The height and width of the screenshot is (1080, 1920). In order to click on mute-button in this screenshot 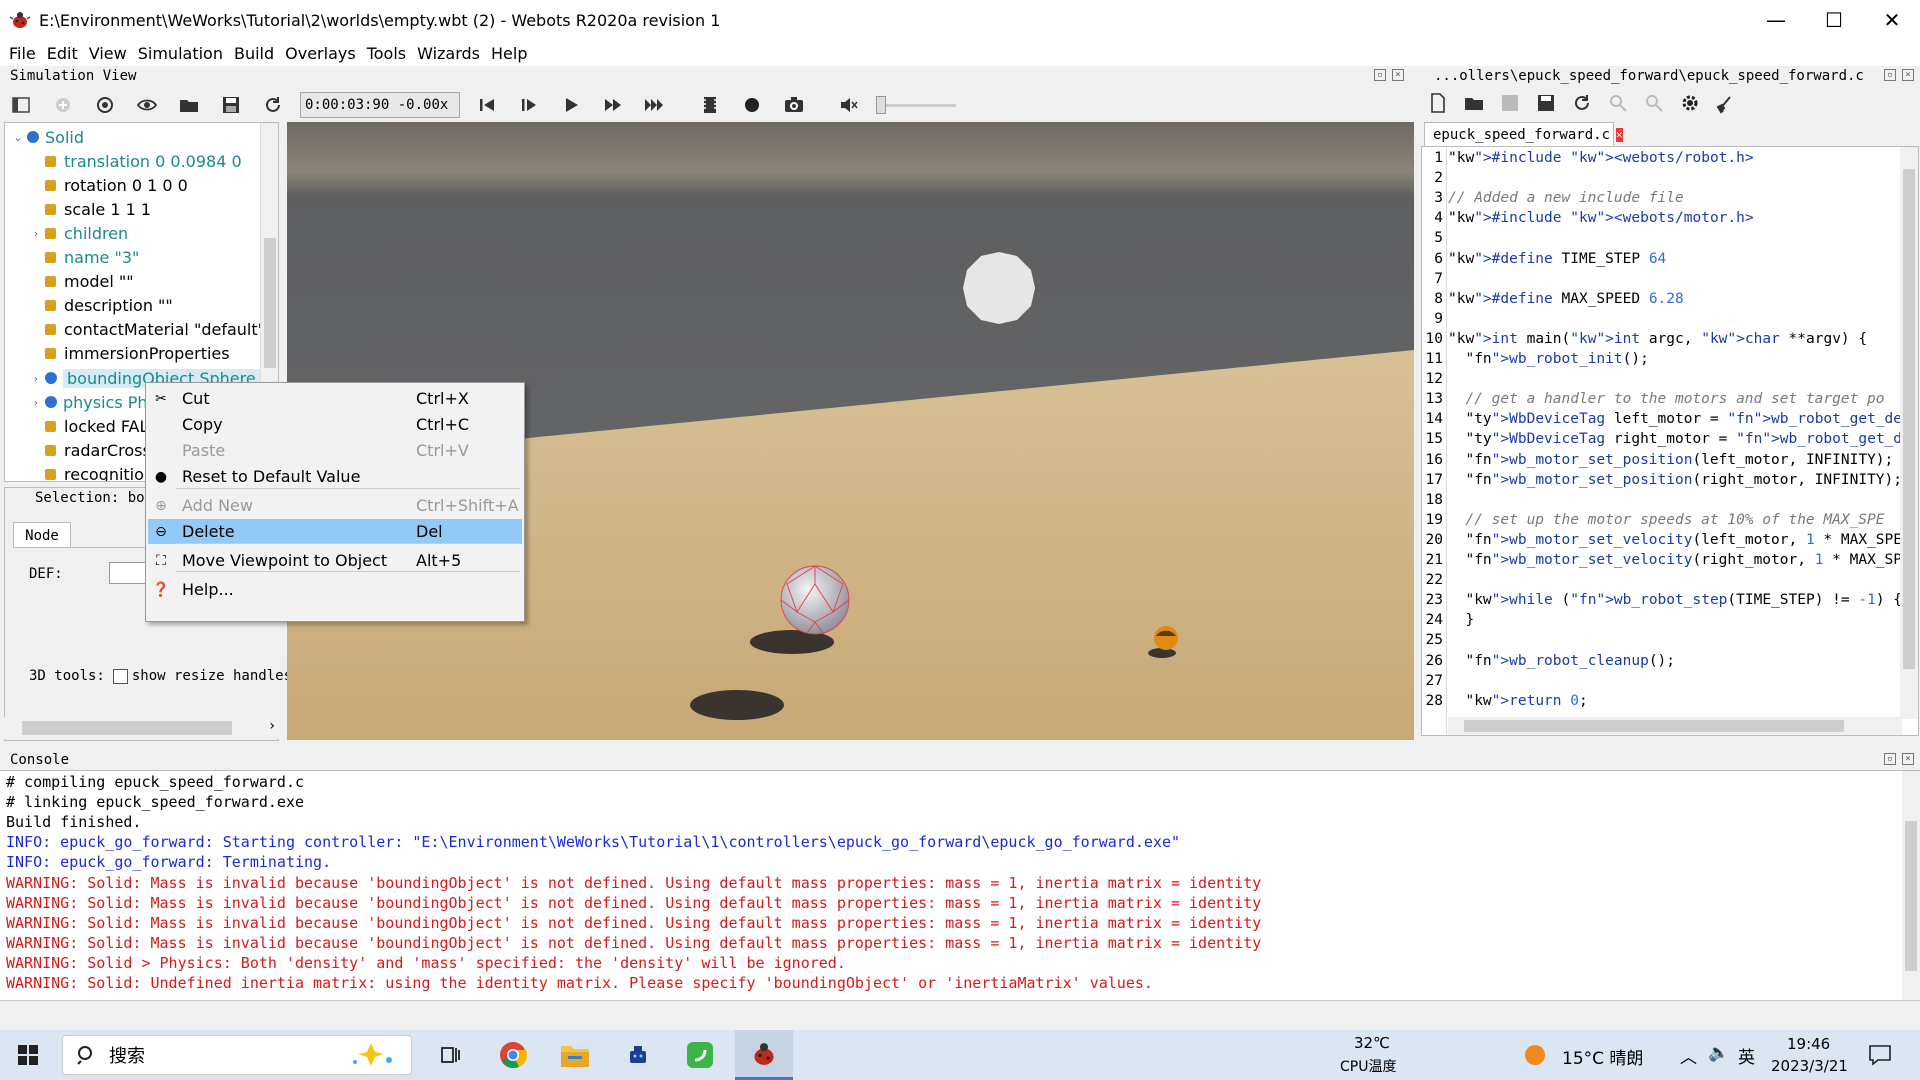, I will do `click(849, 105)`.